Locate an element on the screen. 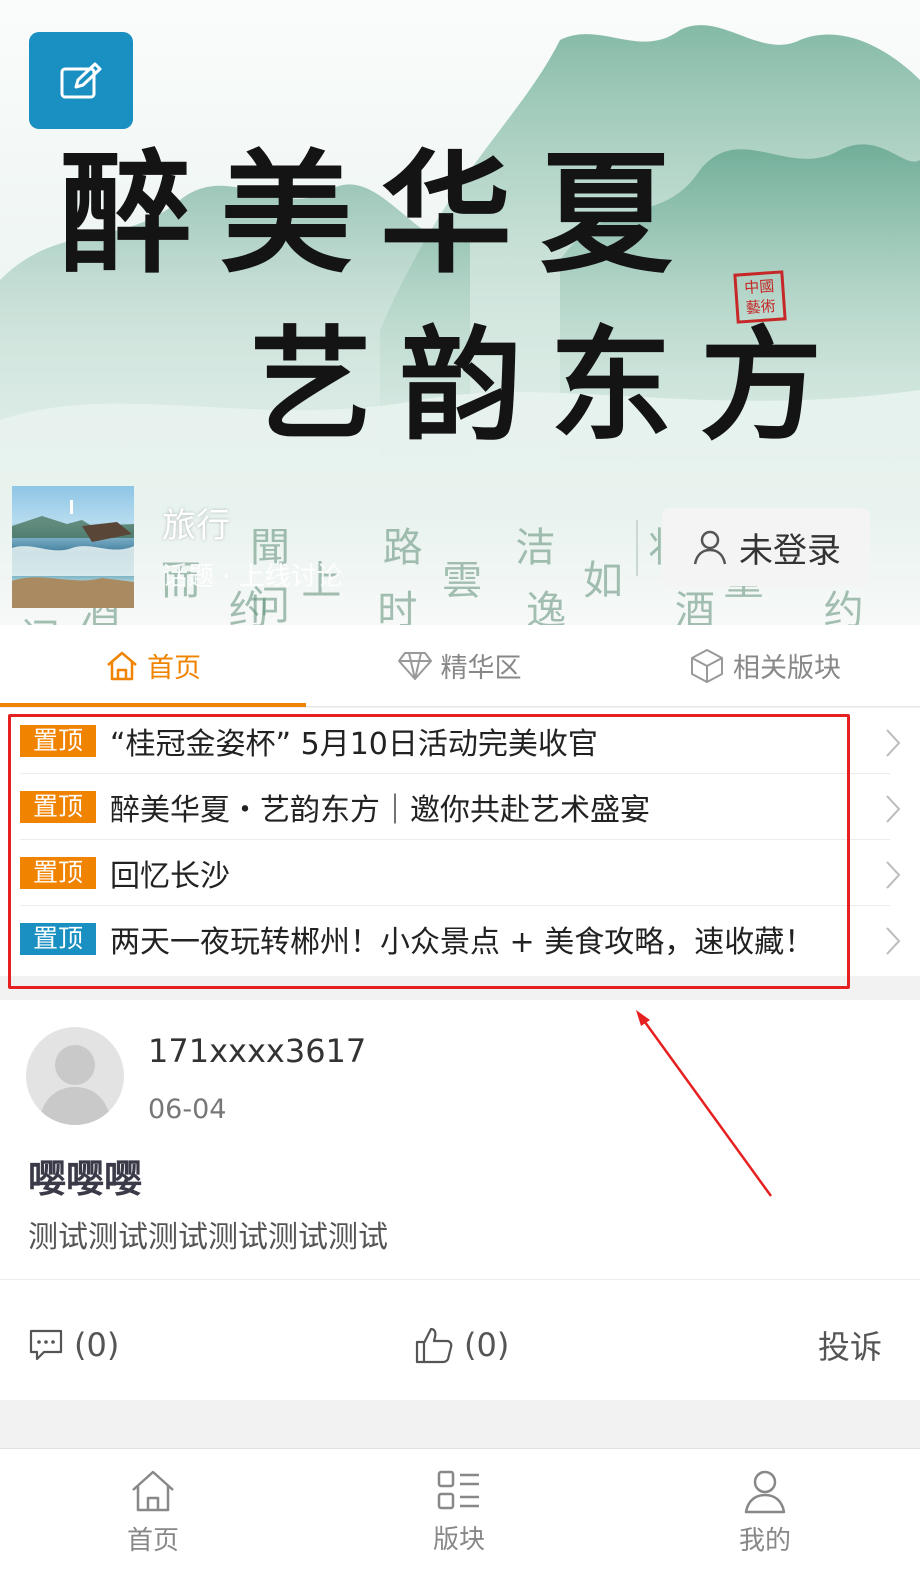  board-thumbnail is located at coordinates (73, 547).